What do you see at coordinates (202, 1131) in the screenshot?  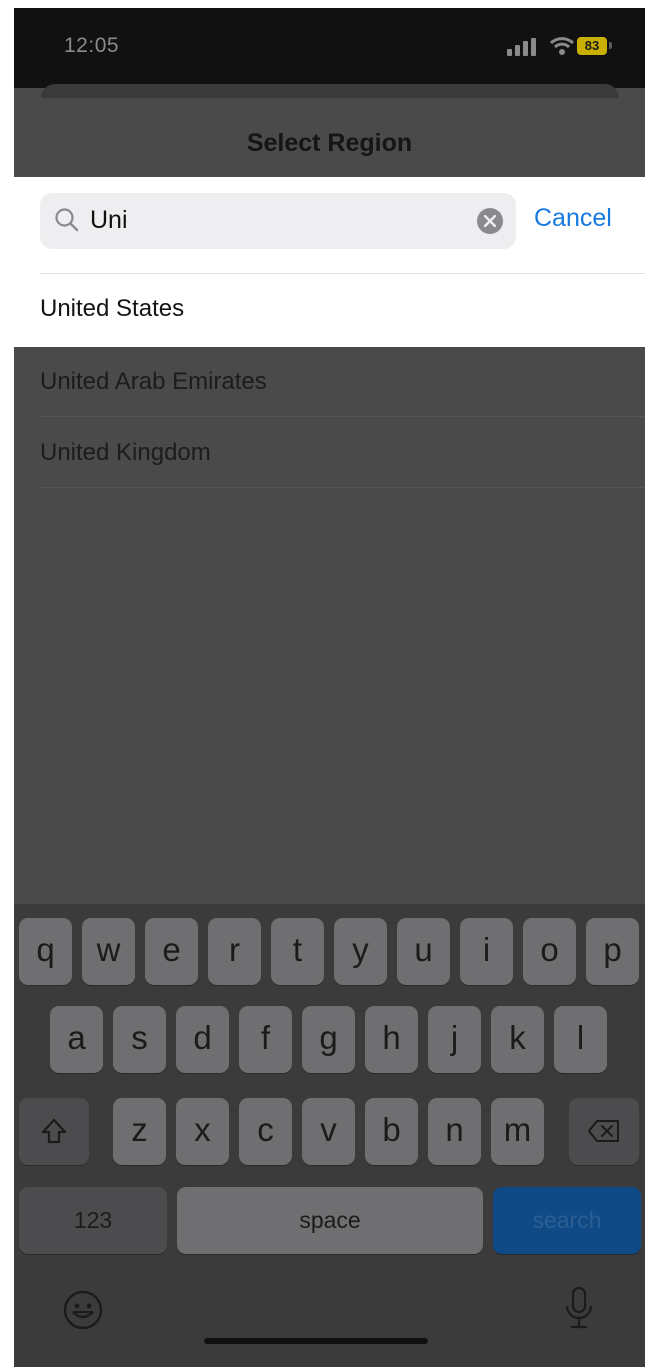 I see `key-x: x` at bounding box center [202, 1131].